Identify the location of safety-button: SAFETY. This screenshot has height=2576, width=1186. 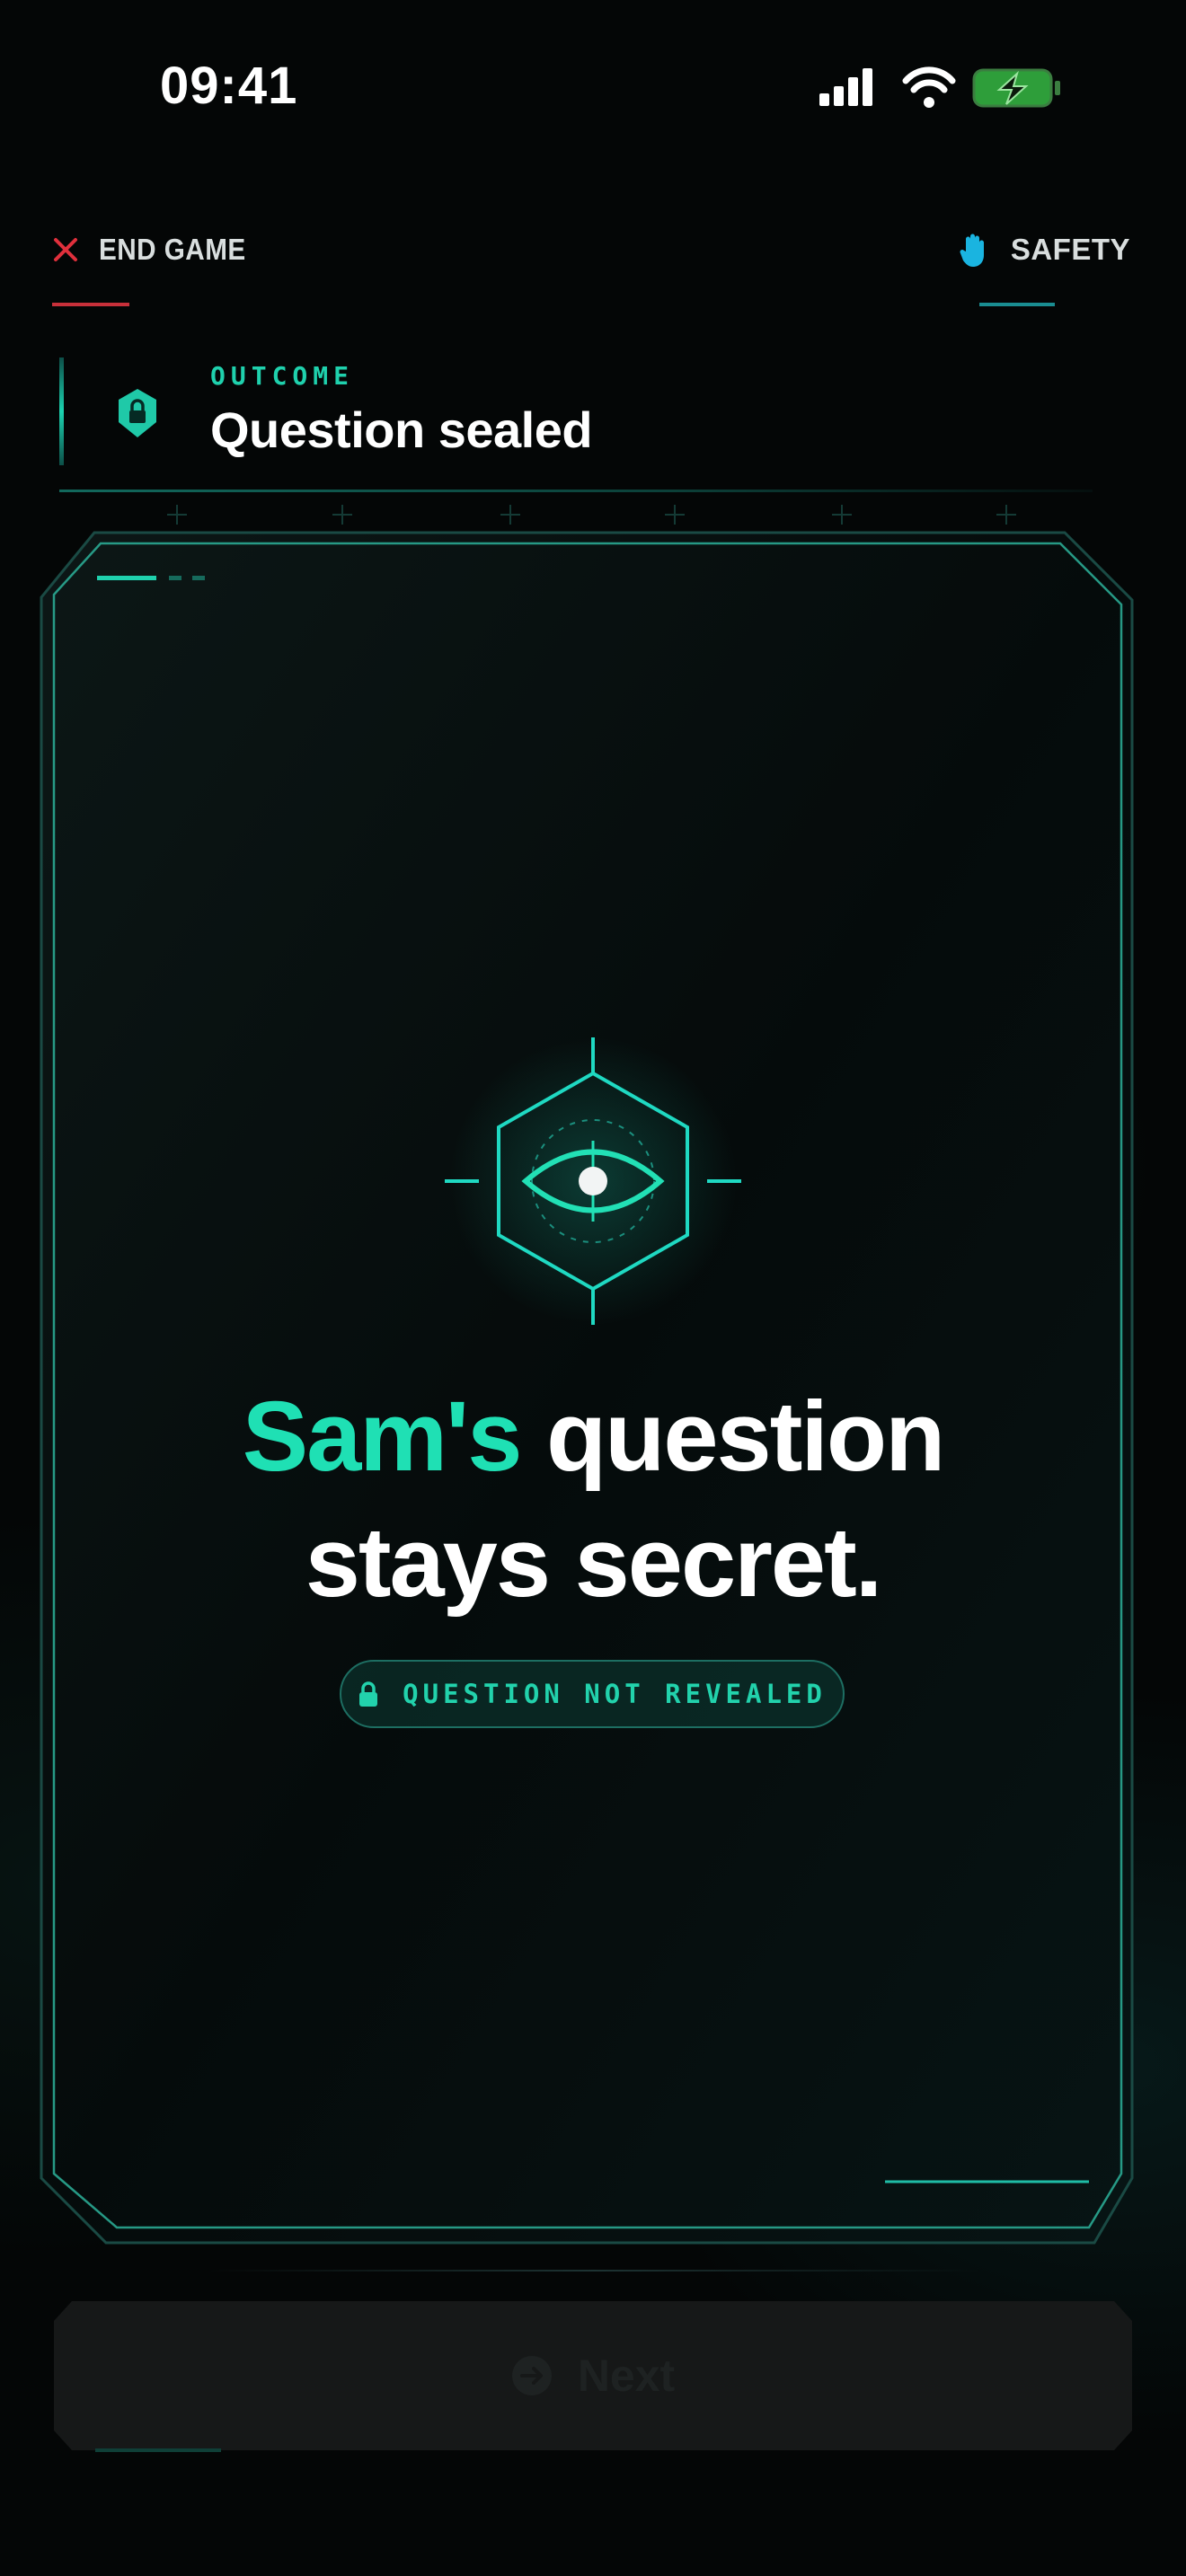
(1044, 250).